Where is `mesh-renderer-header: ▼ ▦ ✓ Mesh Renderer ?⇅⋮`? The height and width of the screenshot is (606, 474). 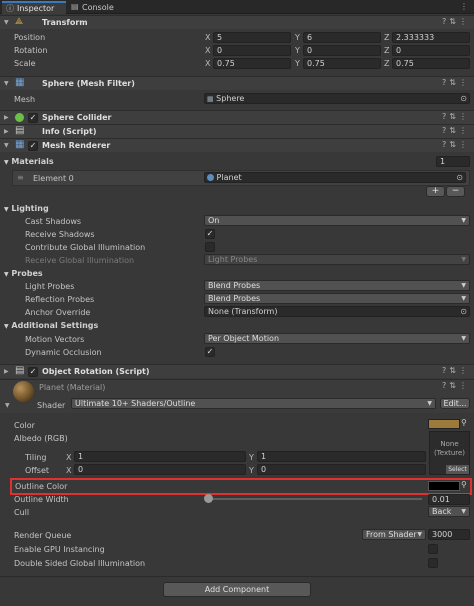
mesh-renderer-header: ▼ ▦ ✓ Mesh Renderer ?⇅⋮ is located at coordinates (237, 145).